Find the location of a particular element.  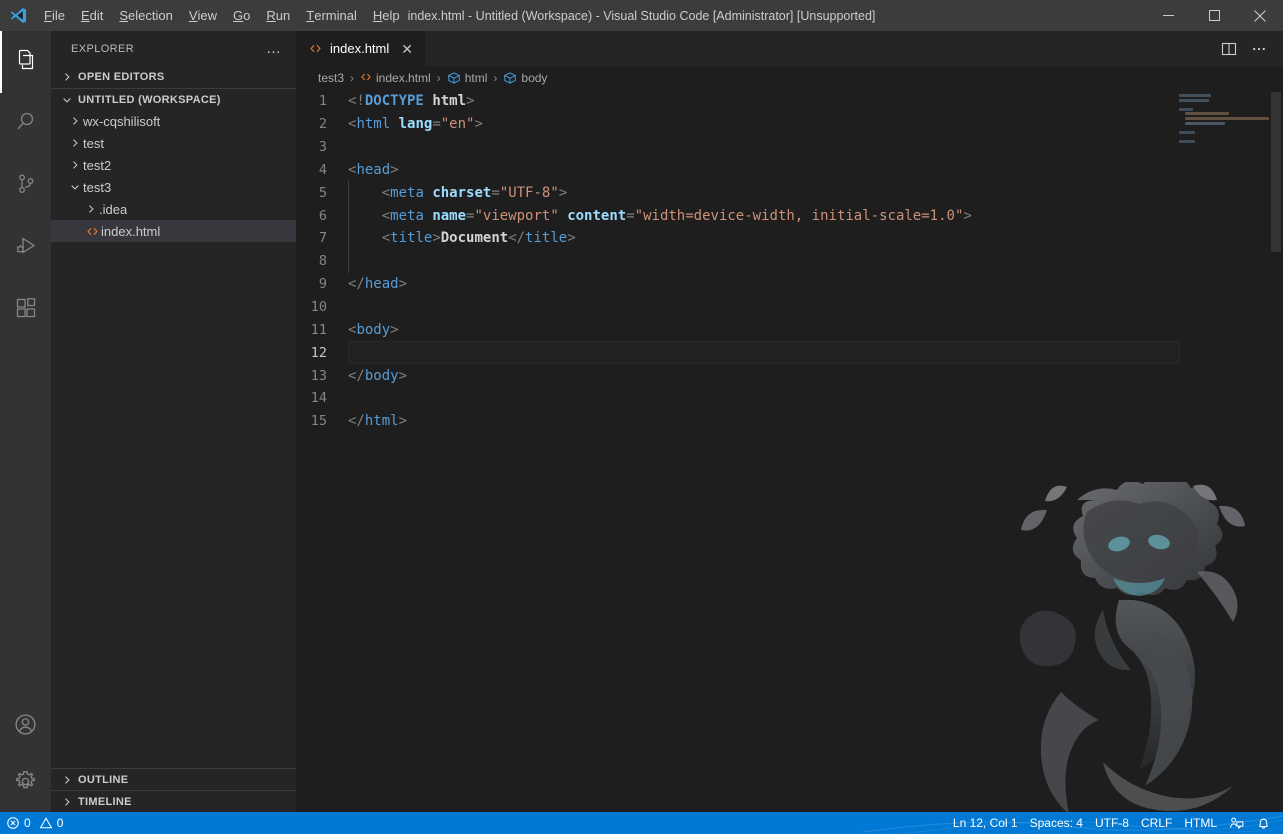

line-number: 13 is located at coordinates (318, 375).